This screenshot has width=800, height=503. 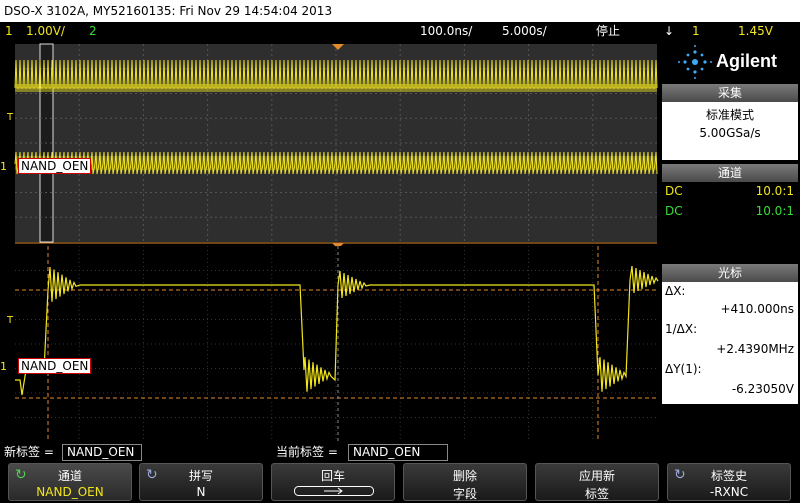 I want to click on logo-text: Agilent, so click(x=746, y=61).